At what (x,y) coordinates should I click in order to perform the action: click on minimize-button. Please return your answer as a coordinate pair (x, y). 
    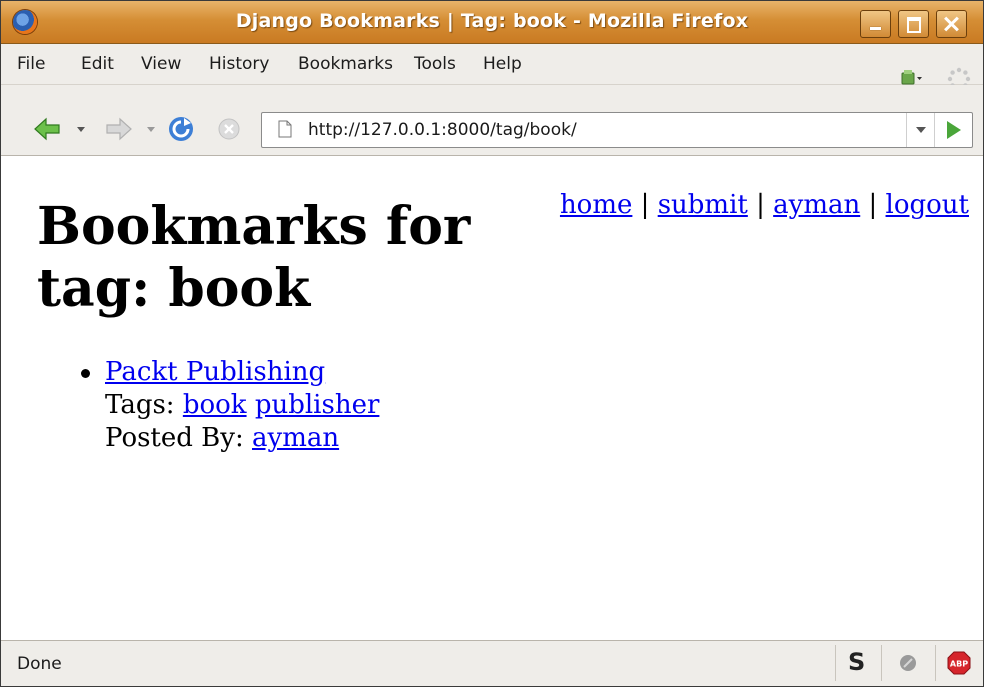
    Looking at the image, I should click on (875, 24).